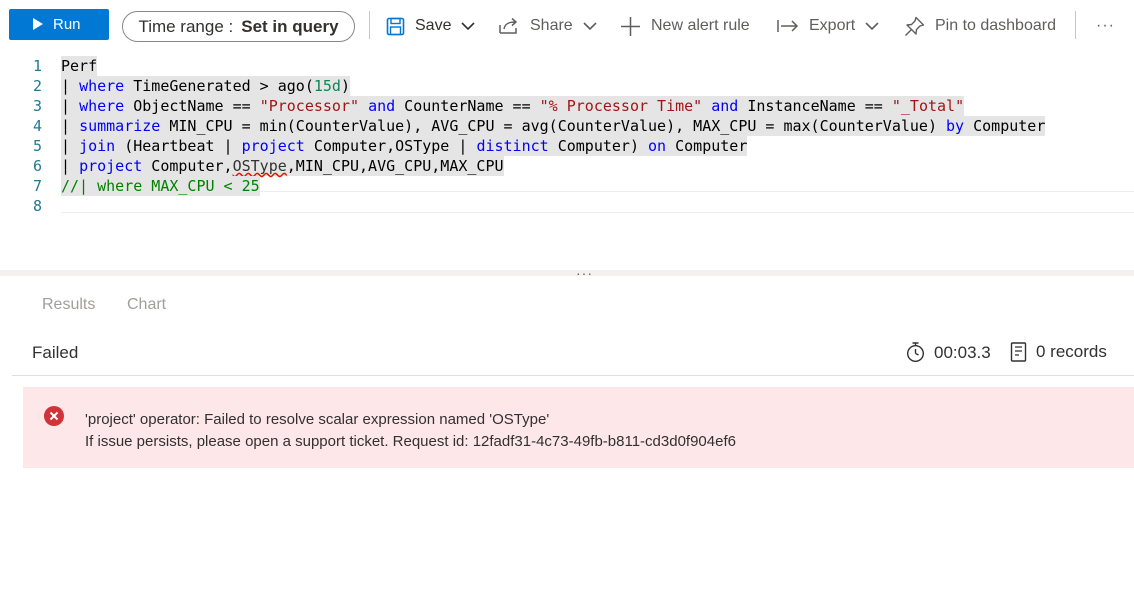 Image resolution: width=1134 pixels, height=594 pixels. Describe the element at coordinates (67, 24) in the screenshot. I see `run-label: Run` at that location.